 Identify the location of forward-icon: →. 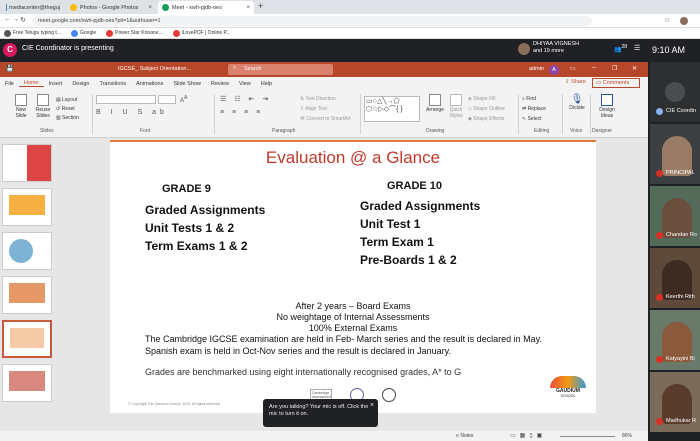
(15, 19).